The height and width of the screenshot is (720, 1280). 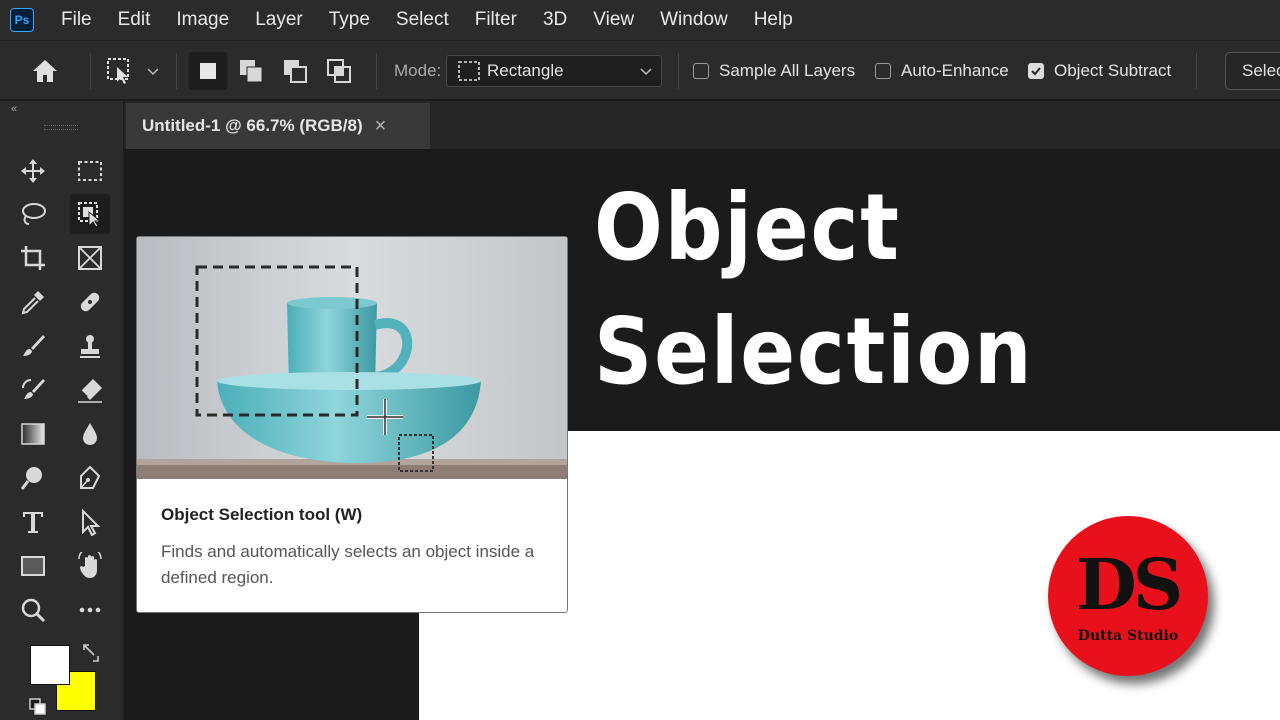 I want to click on object-selection-tool, so click(x=90, y=214).